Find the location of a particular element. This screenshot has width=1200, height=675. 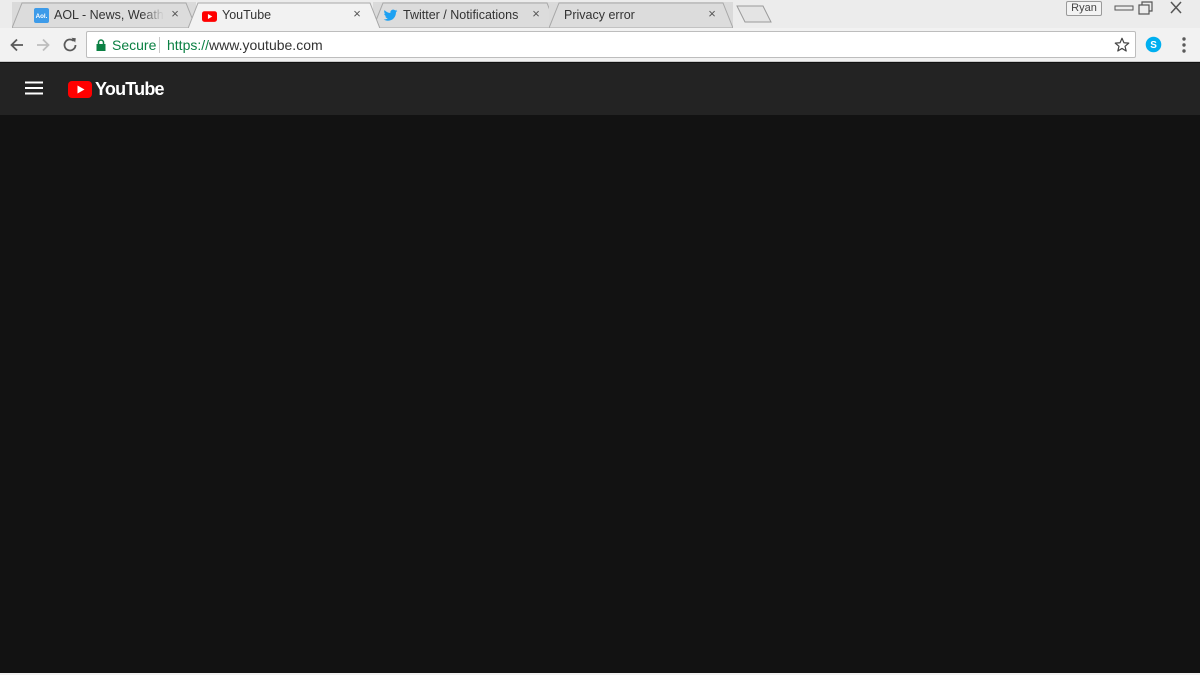

skype-extension-icon: S is located at coordinates (1153, 44).